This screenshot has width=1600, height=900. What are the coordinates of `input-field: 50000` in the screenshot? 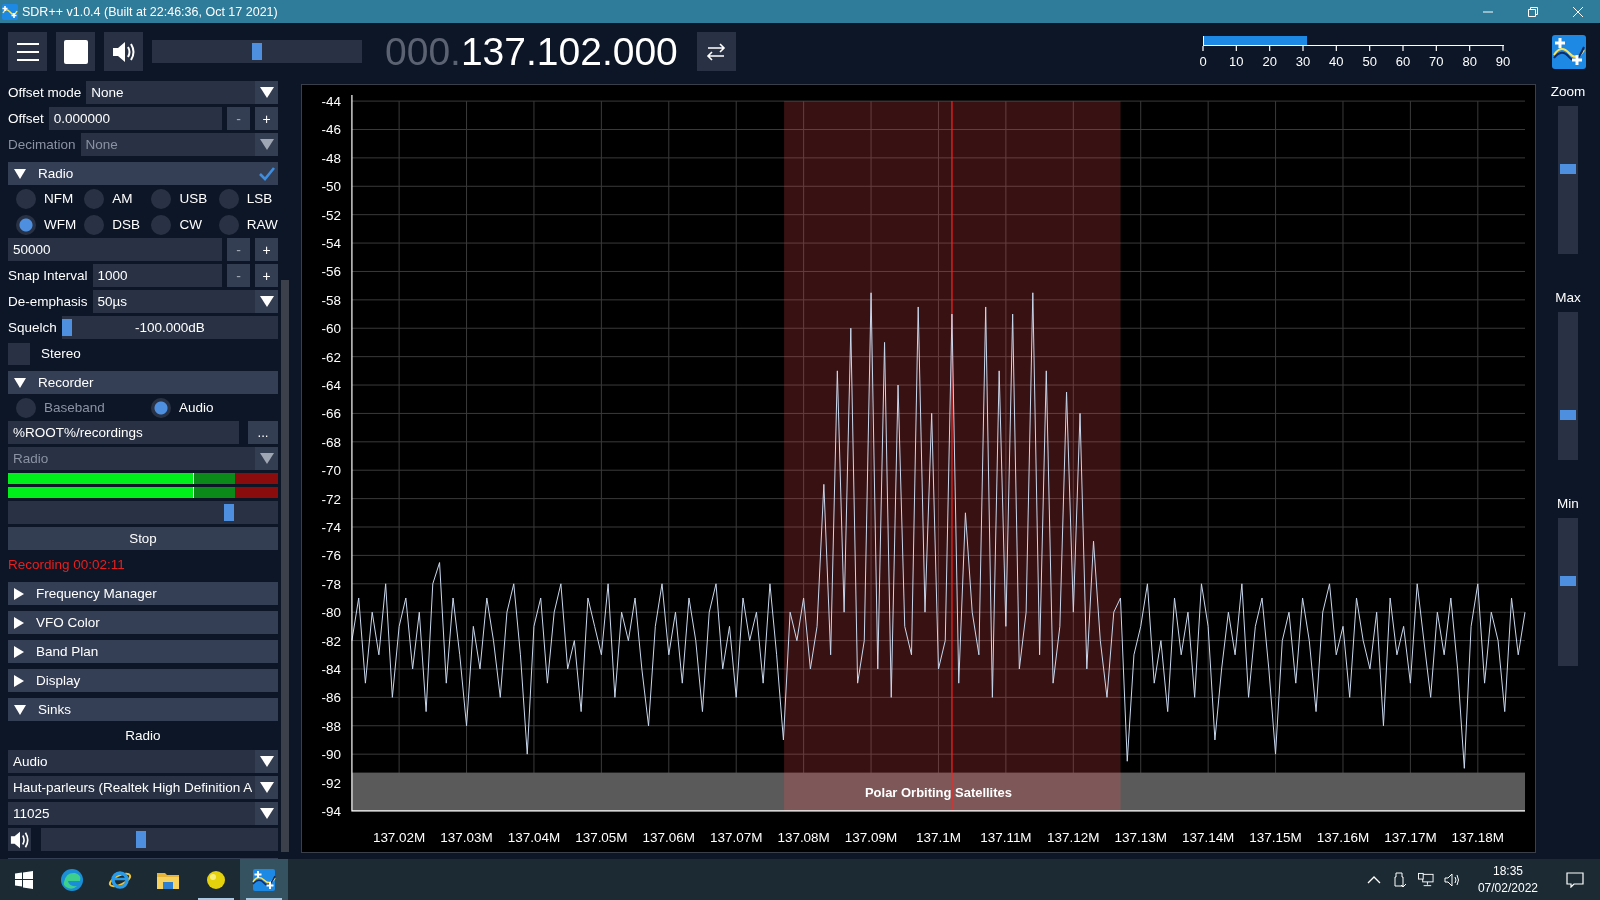 It's located at (115, 249).